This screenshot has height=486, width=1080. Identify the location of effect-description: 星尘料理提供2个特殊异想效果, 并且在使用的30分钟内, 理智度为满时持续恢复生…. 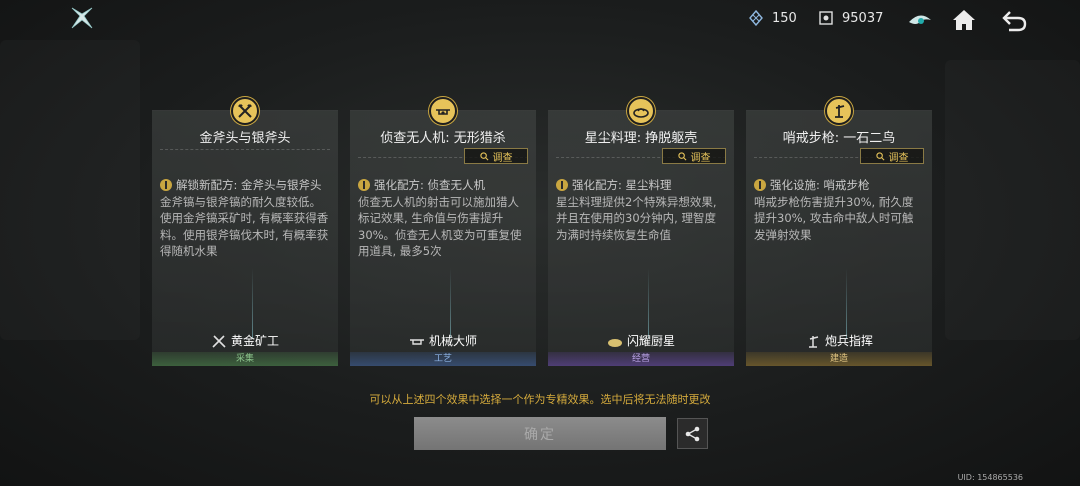
(636, 218).